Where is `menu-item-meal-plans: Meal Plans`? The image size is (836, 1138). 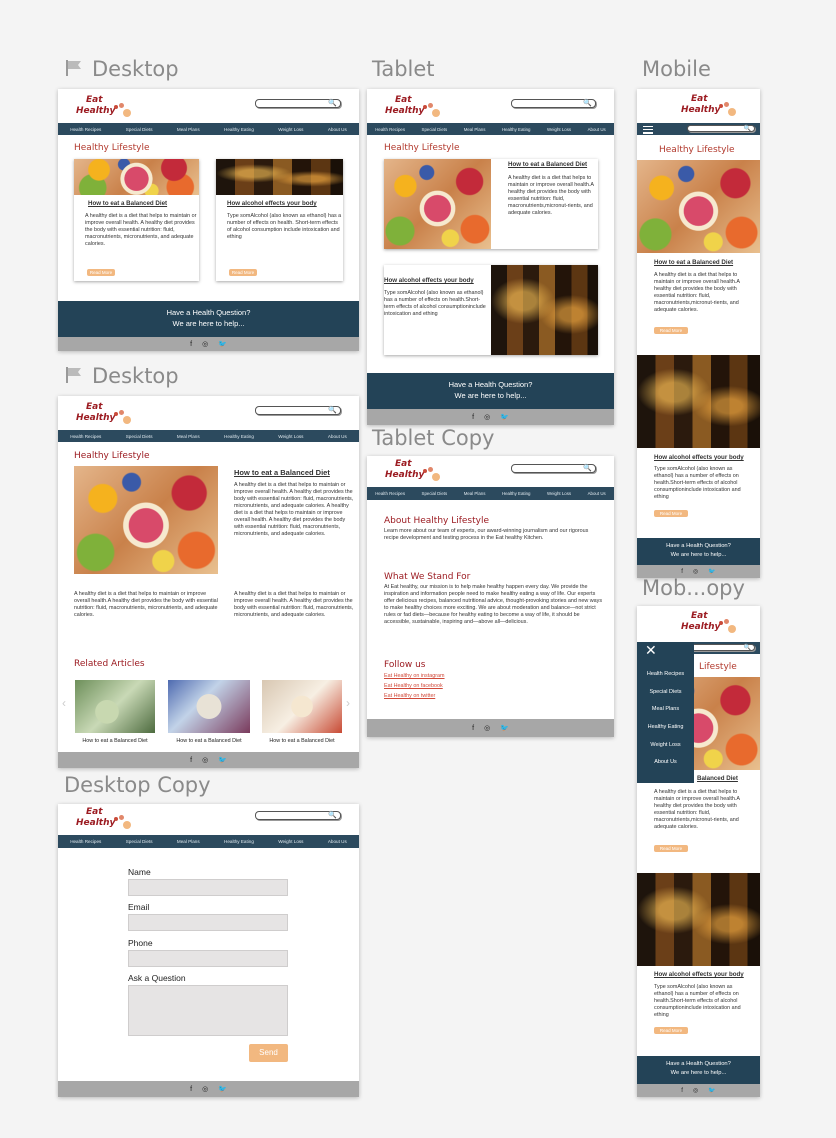
menu-item-meal-plans: Meal Plans is located at coordinates (665, 709).